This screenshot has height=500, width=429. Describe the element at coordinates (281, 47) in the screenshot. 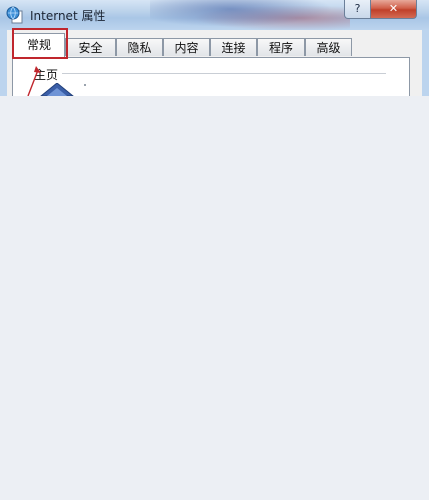

I see `tab-programs: 程序` at that location.